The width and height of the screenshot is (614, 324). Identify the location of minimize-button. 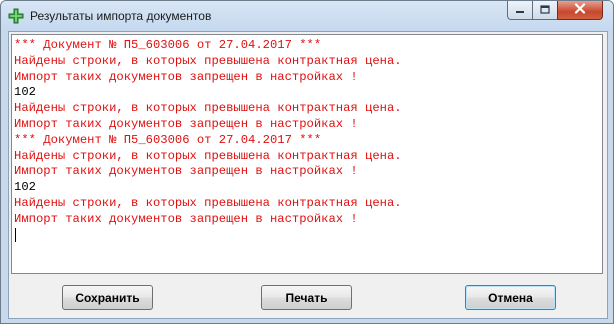
(520, 10).